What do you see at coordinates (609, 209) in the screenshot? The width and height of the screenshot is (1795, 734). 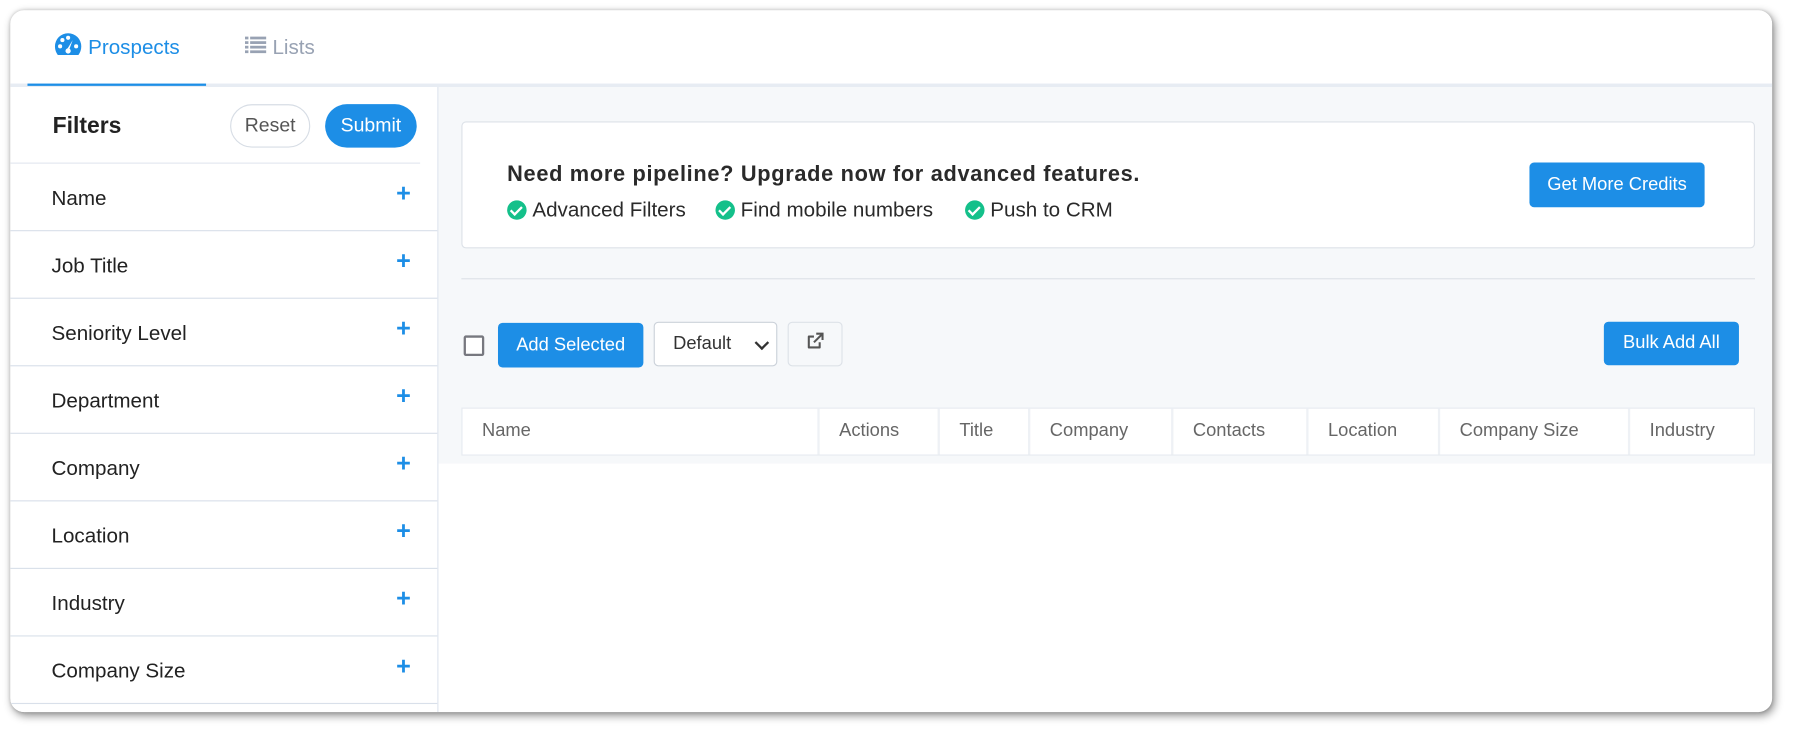 I see `feature-label: Advanced Filters` at bounding box center [609, 209].